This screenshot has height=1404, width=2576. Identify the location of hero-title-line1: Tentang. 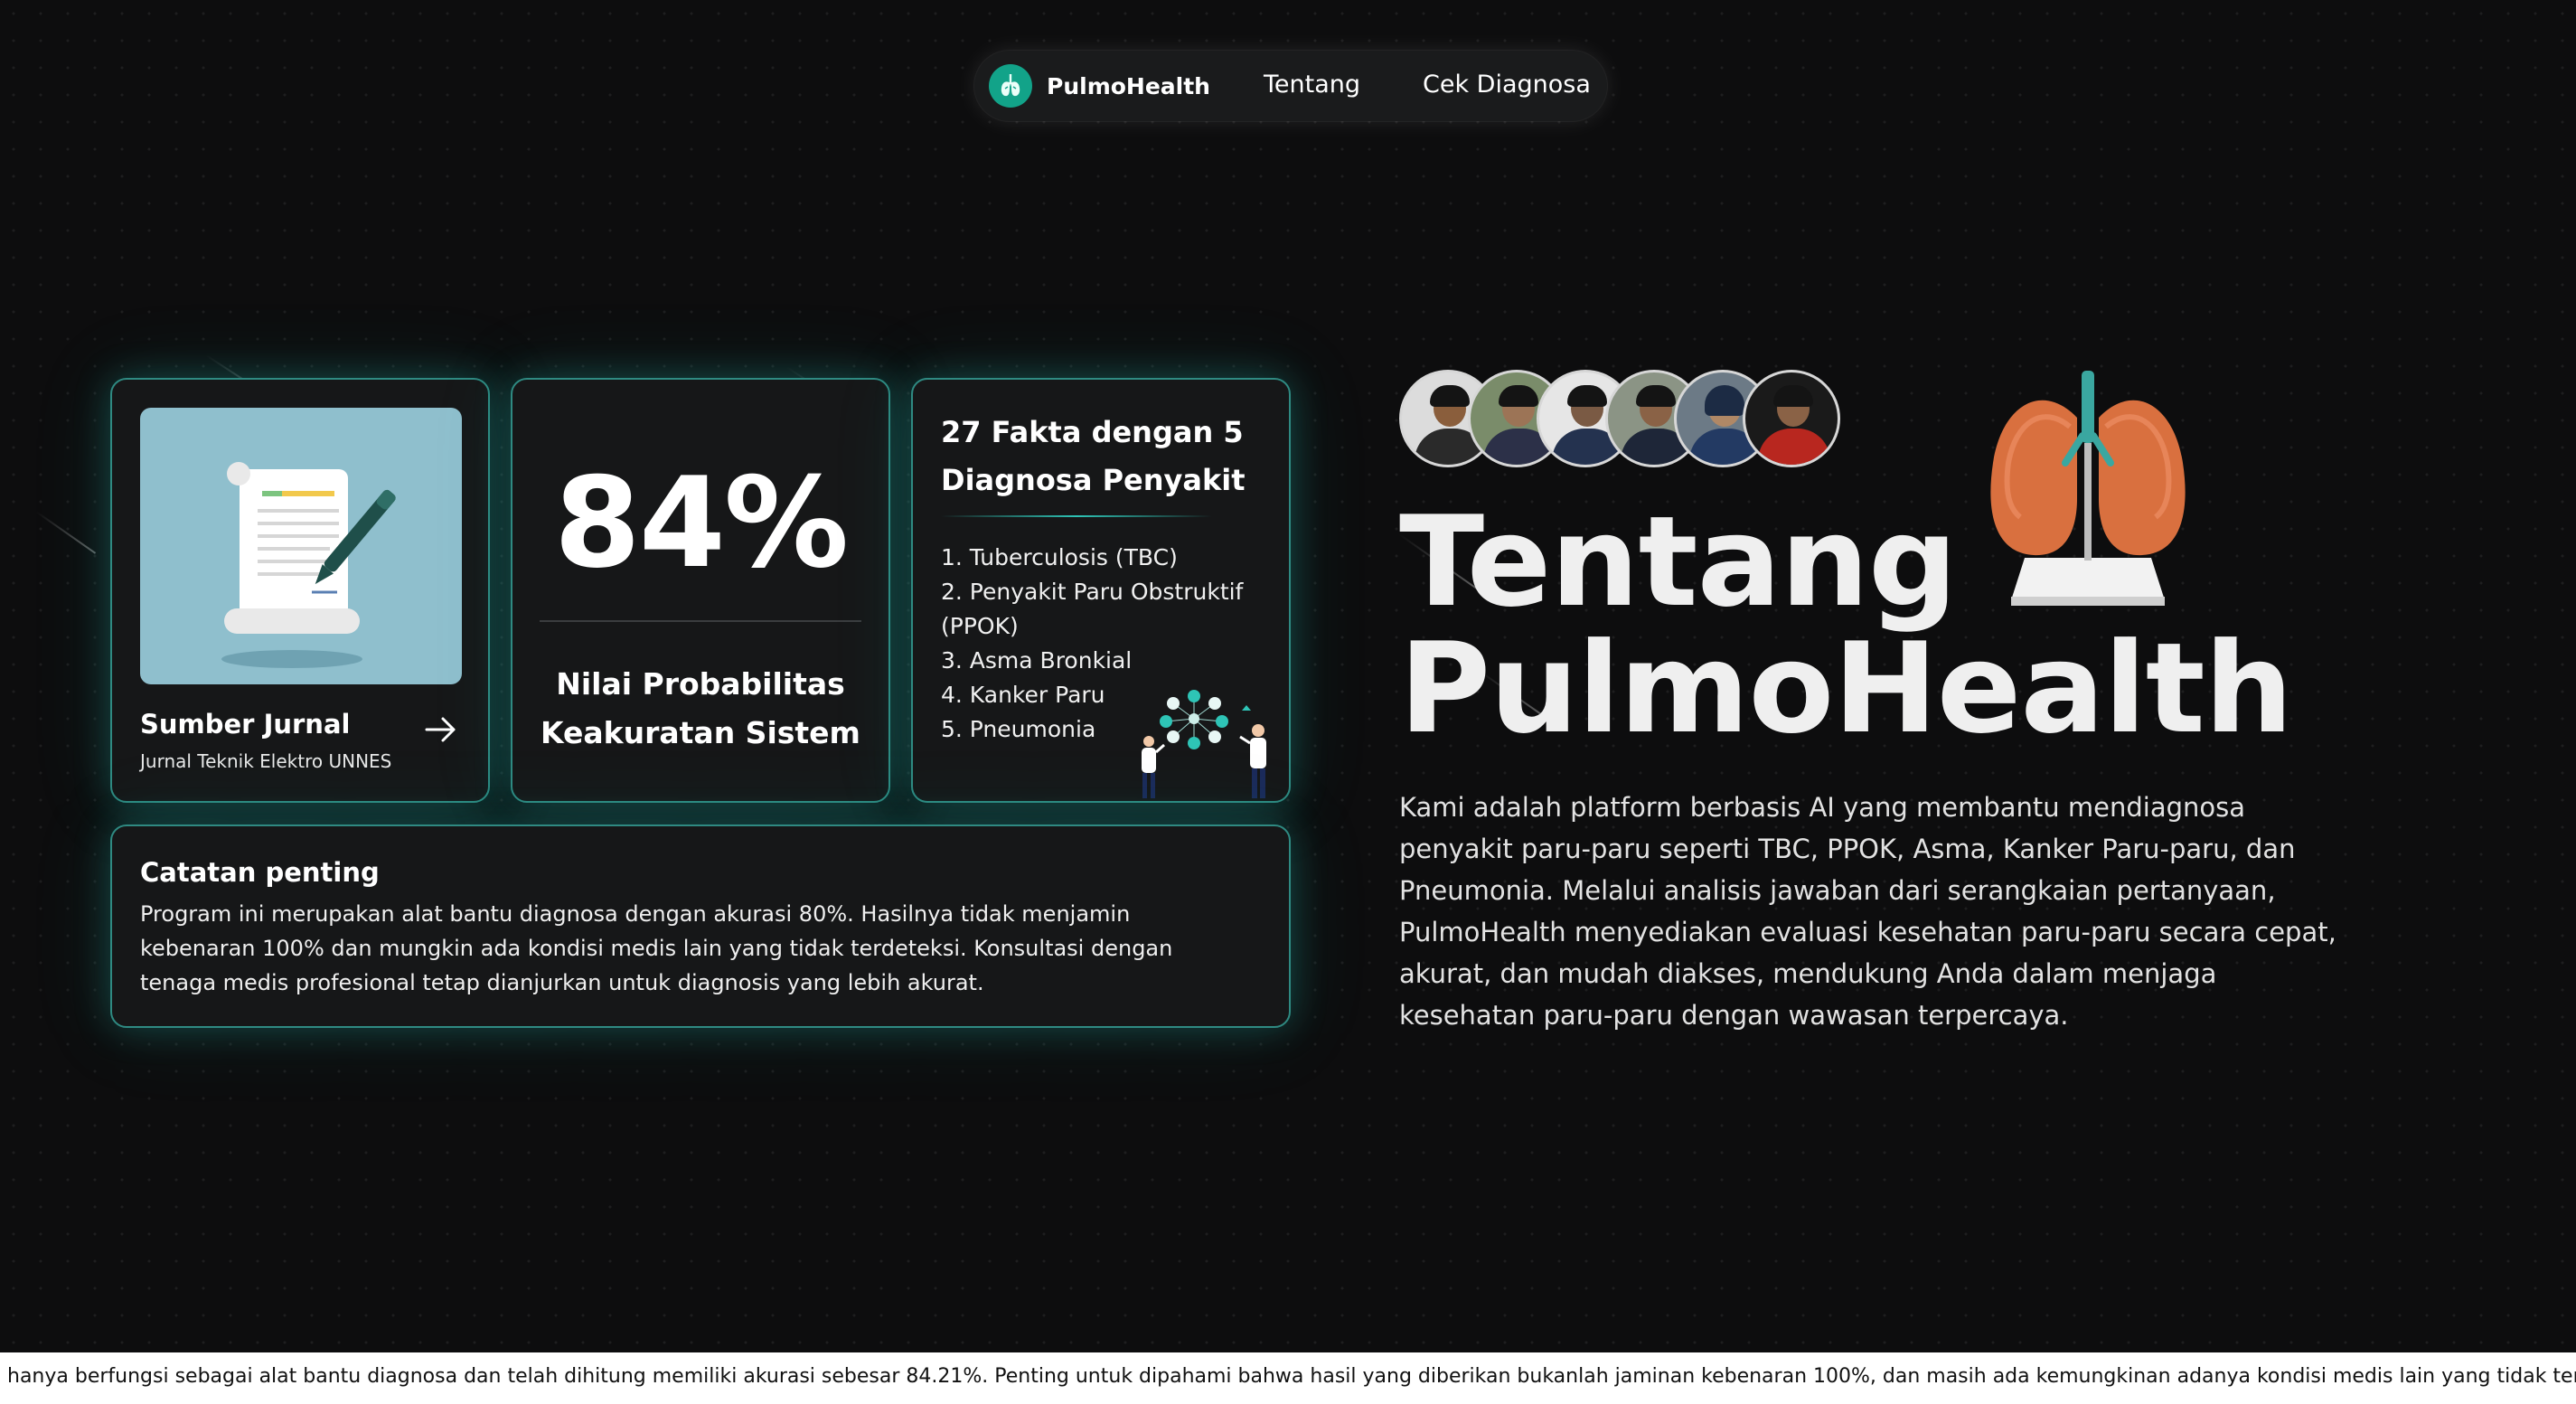
(1679, 562).